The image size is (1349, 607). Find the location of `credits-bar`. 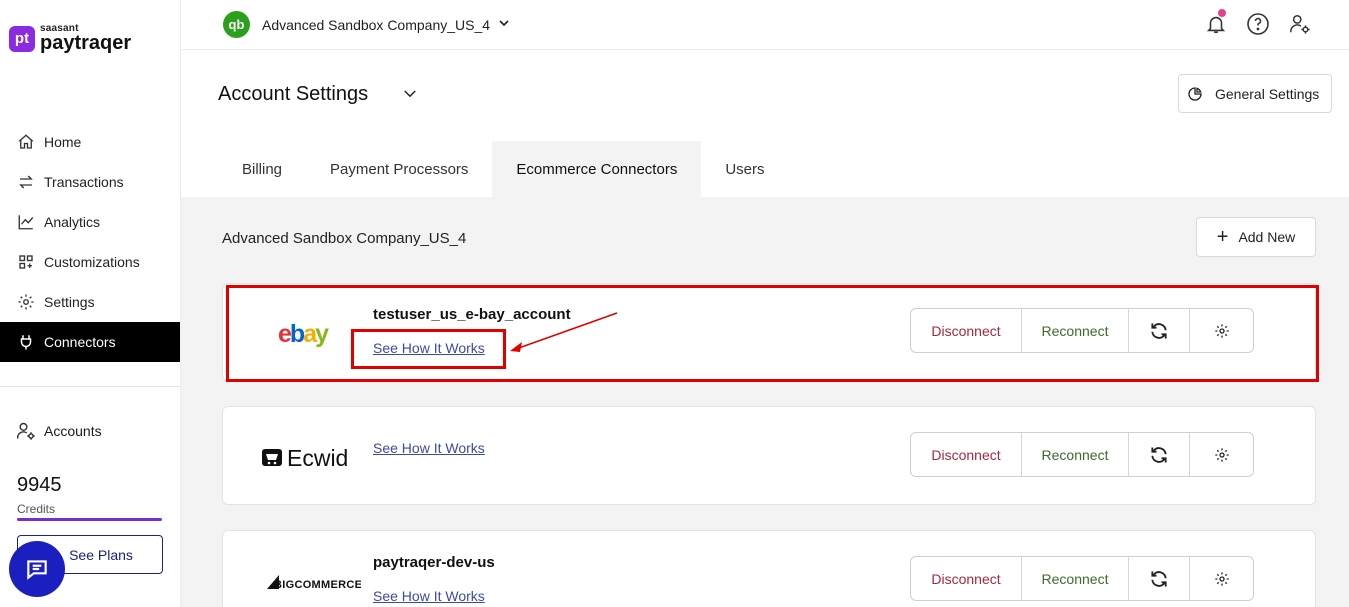

credits-bar is located at coordinates (89, 519).